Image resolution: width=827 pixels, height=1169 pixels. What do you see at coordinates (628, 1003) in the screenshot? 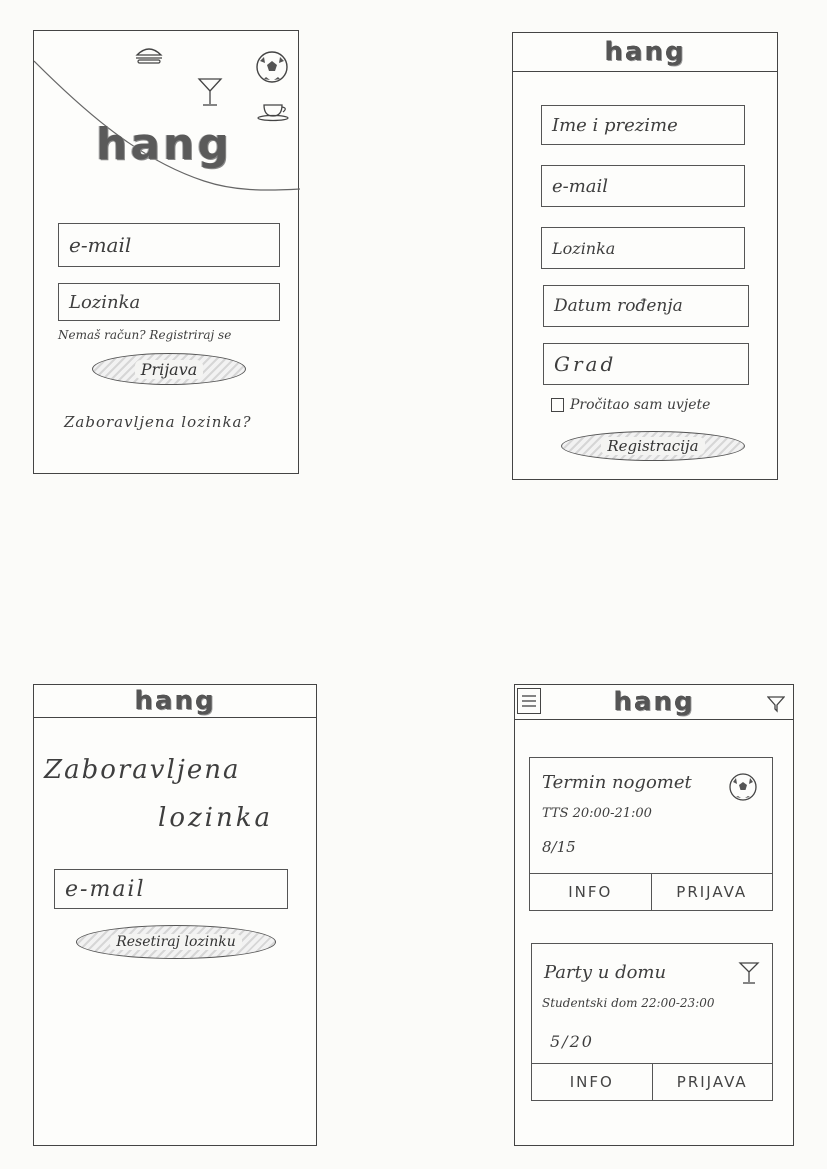
I see `event-details: Studentski dom 22:00-23:00` at bounding box center [628, 1003].